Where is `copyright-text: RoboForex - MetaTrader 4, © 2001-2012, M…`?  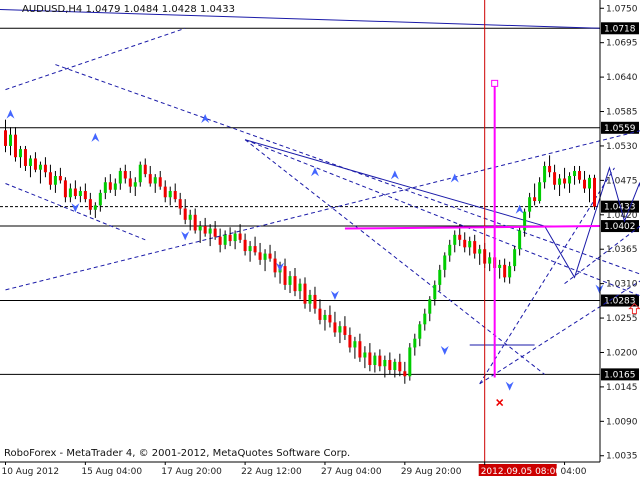
copyright-text: RoboForex - MetaTrader 4, © 2001-2012, M… is located at coordinates (177, 453).